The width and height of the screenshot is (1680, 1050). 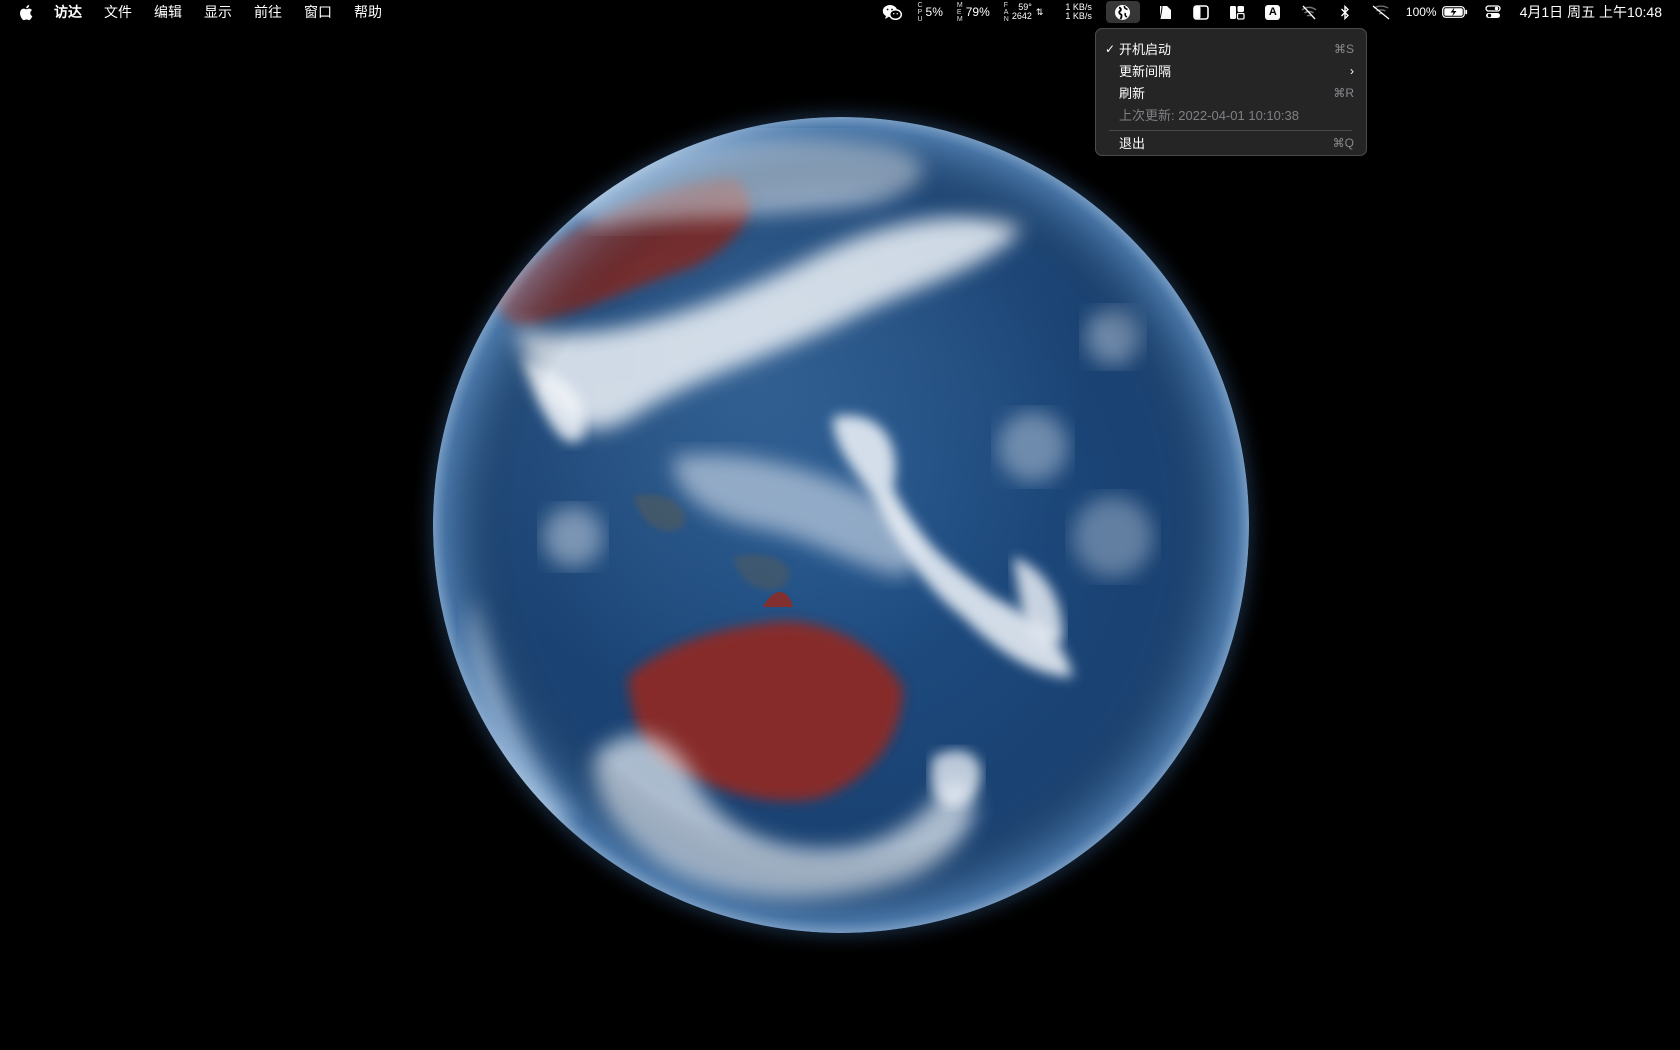 I want to click on doc-icon, so click(x=1165, y=12).